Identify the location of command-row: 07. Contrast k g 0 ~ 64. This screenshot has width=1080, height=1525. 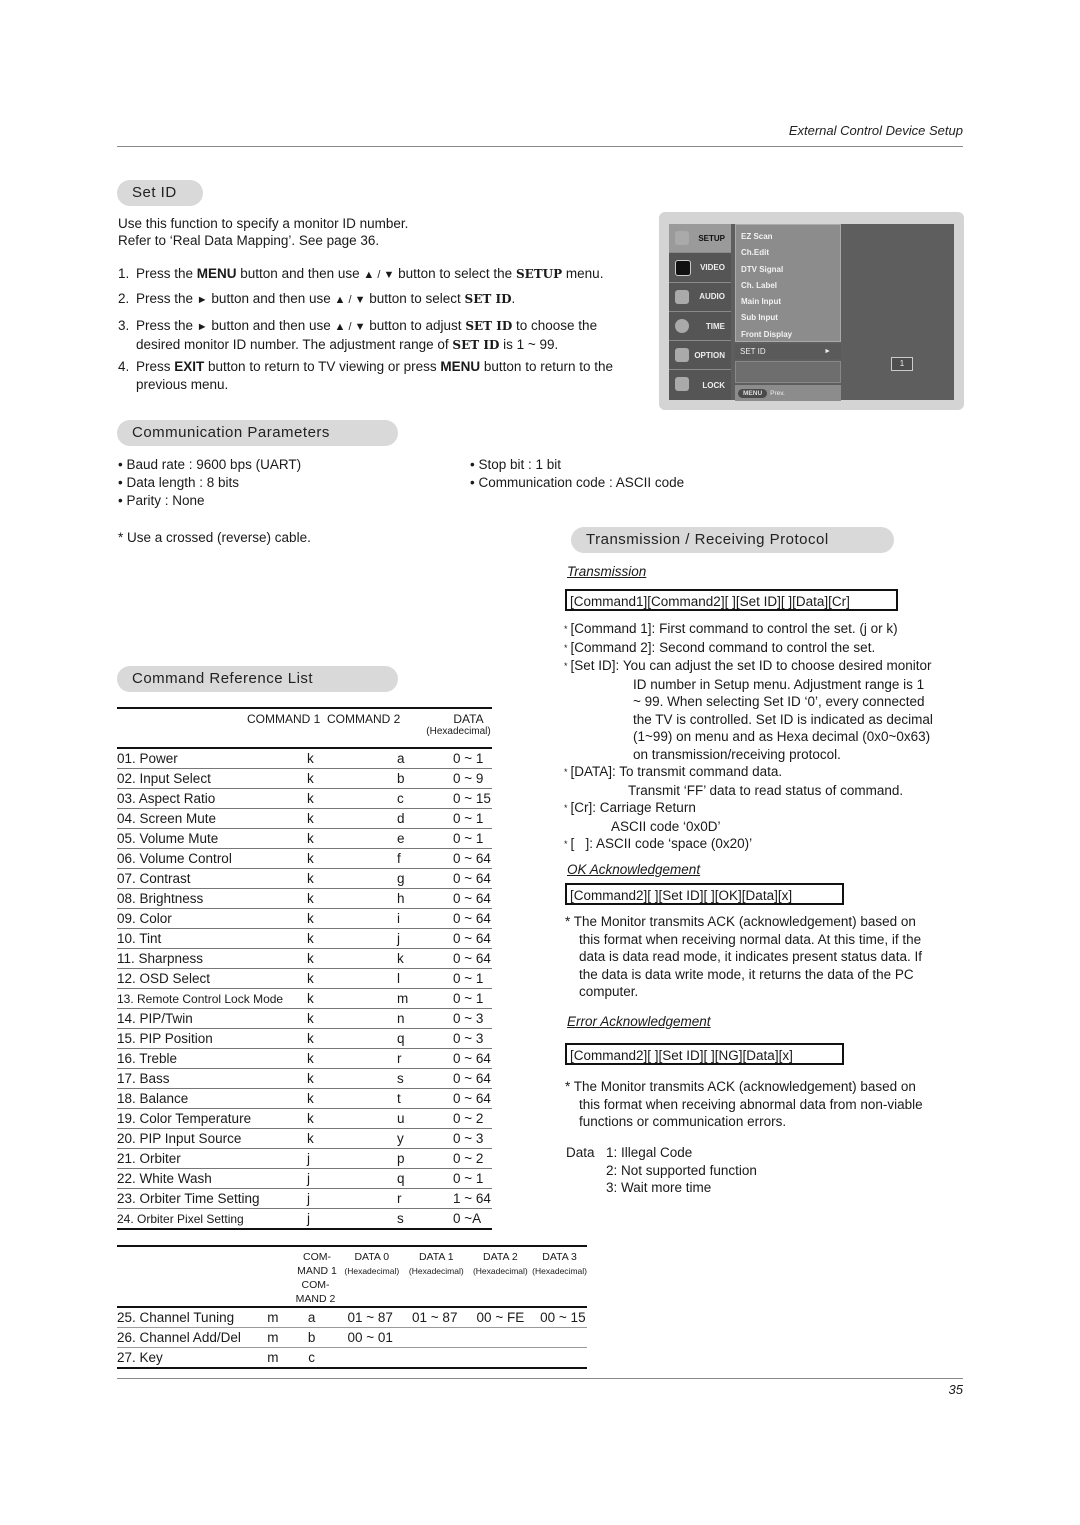
(304, 878).